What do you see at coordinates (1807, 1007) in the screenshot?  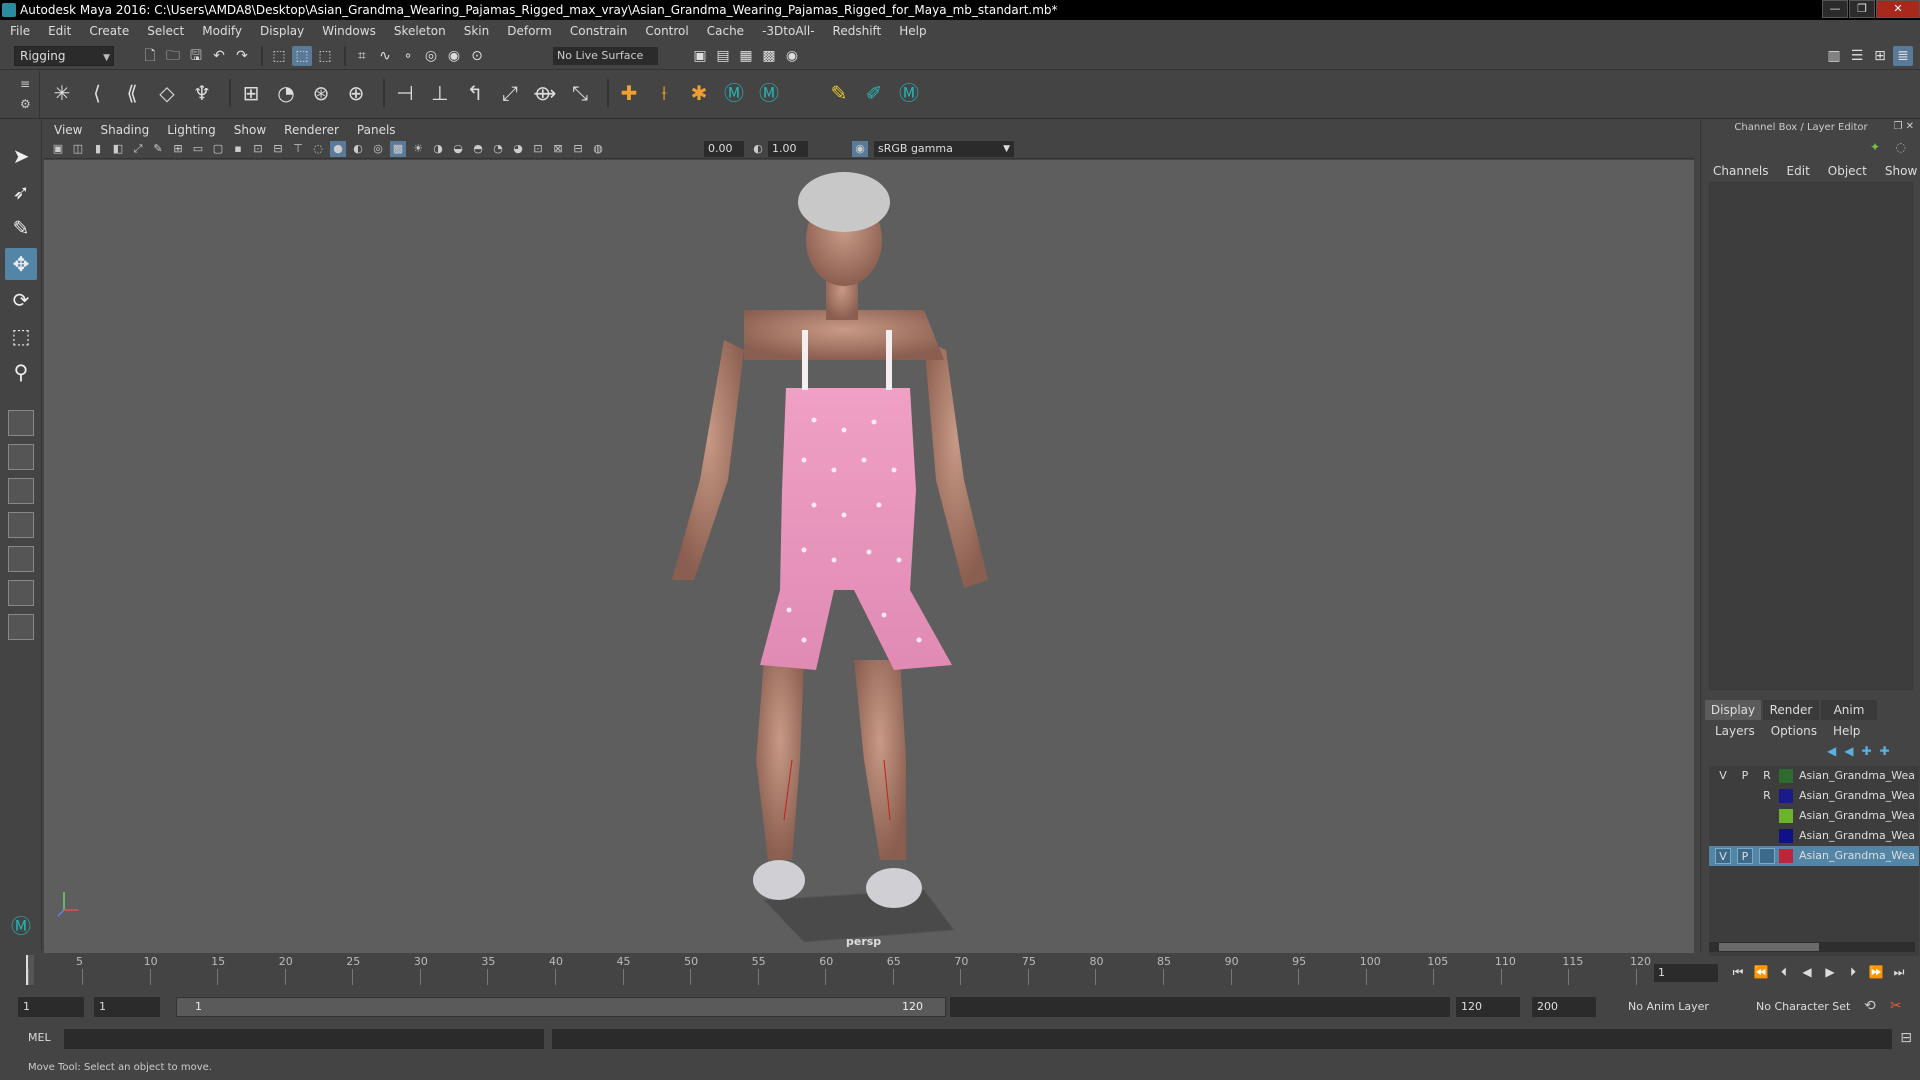 I see `character-set-dropdown: No Character Set` at bounding box center [1807, 1007].